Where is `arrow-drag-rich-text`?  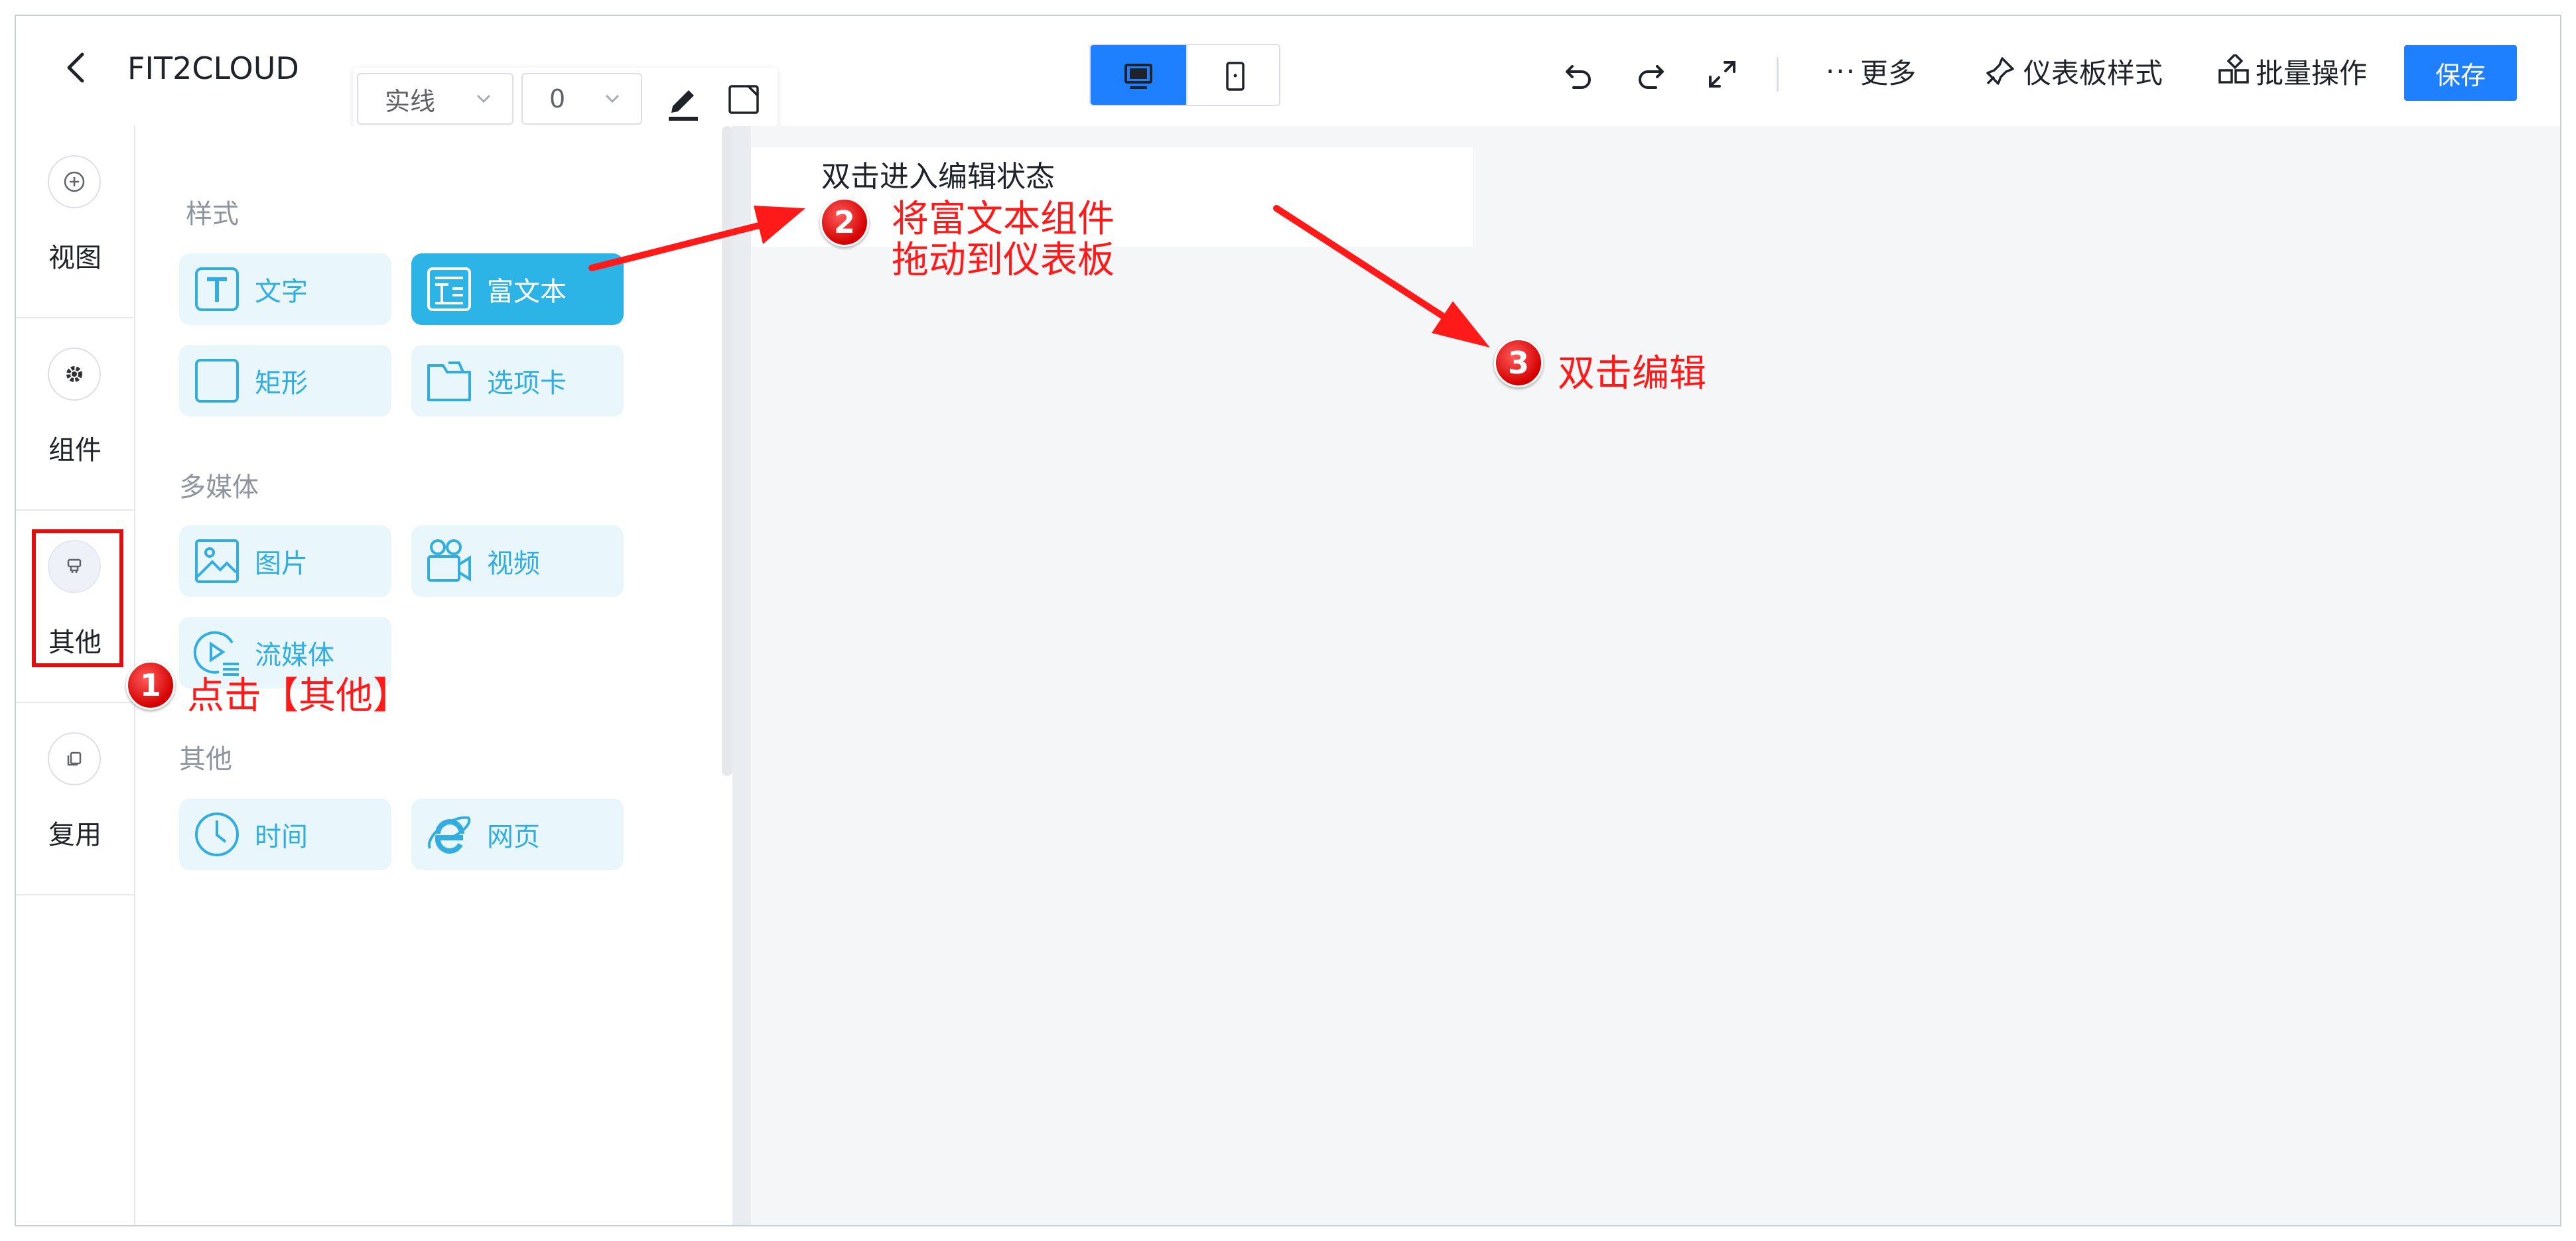 arrow-drag-rich-text is located at coordinates (696, 238).